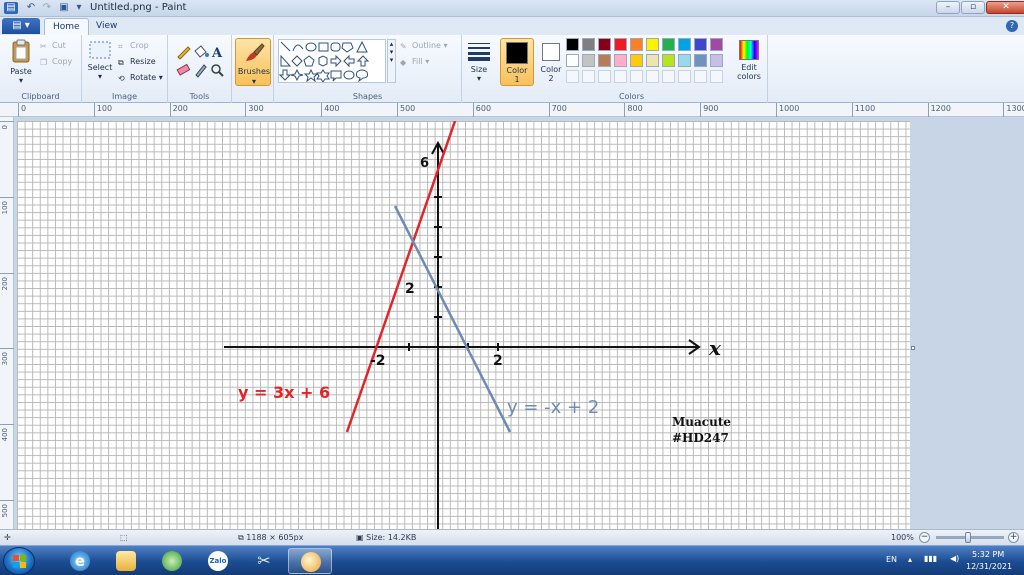  Describe the element at coordinates (79, 8) in the screenshot. I see `quick-access-dropdown-icon: ▾` at that location.